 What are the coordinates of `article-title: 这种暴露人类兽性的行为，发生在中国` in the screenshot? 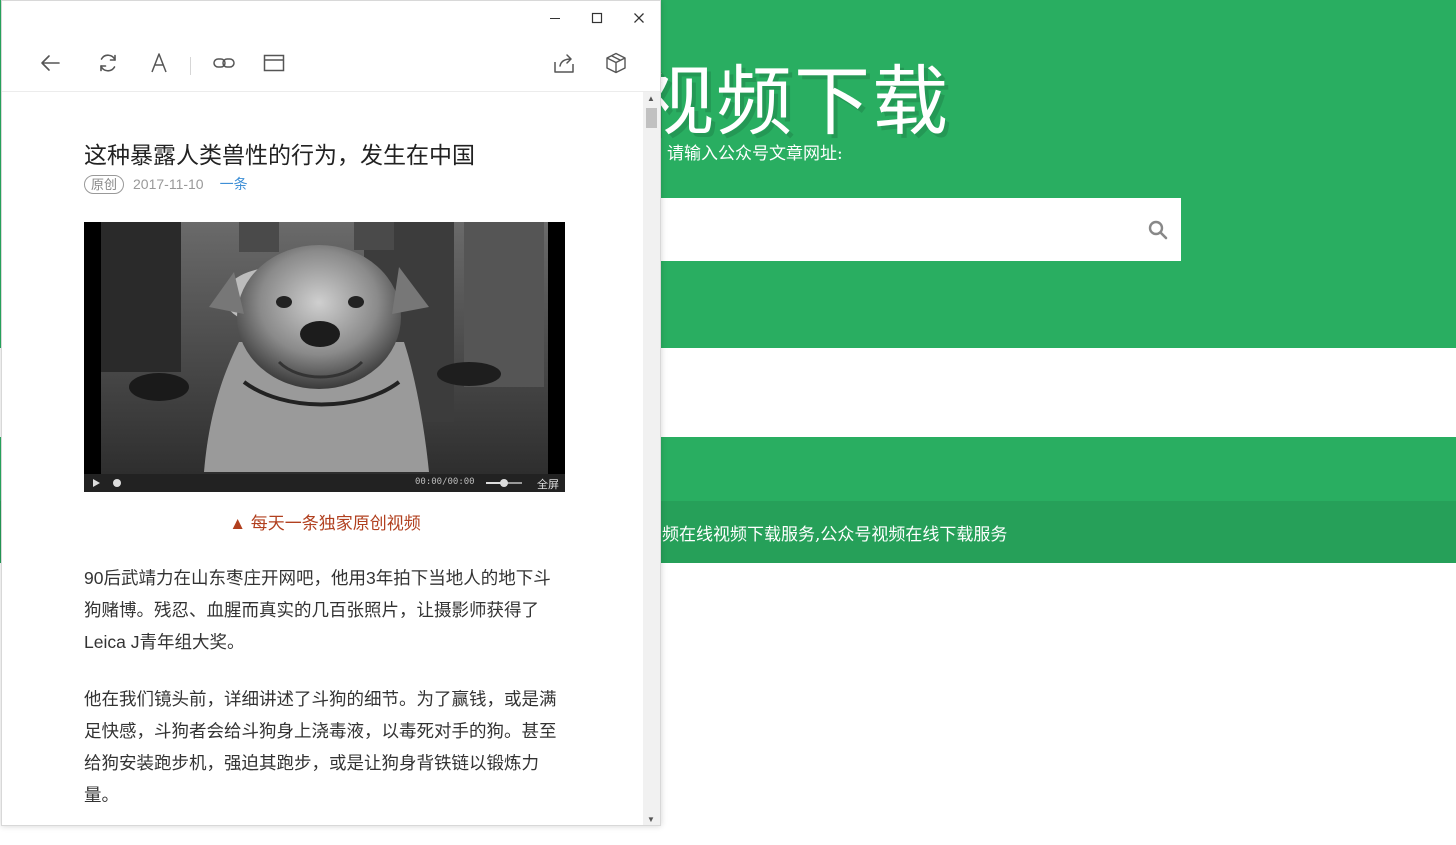 It's located at (279, 155).